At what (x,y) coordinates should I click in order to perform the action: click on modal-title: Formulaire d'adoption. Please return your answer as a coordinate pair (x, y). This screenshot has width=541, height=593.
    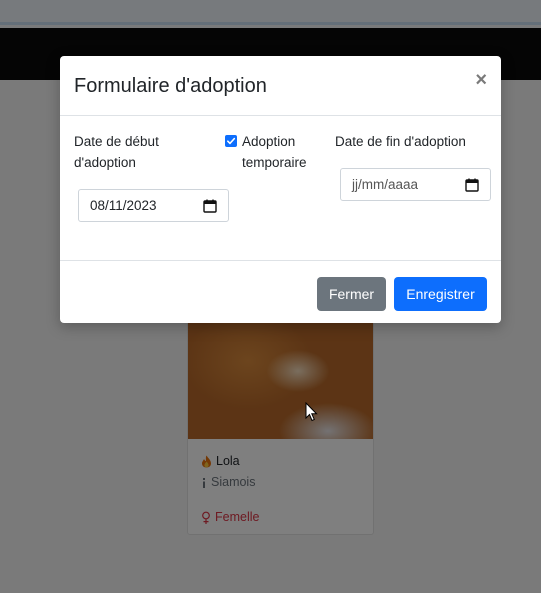
    Looking at the image, I should click on (170, 86).